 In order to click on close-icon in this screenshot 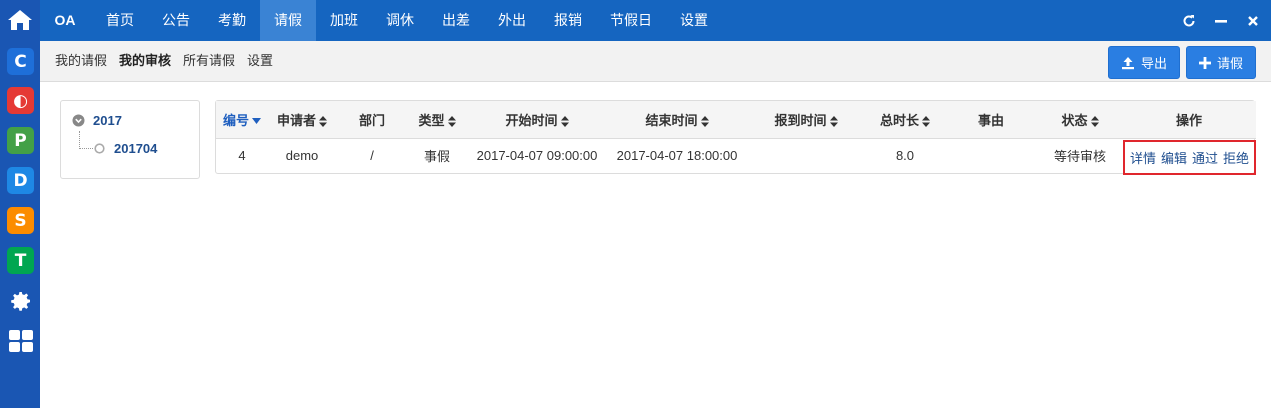, I will do `click(1253, 21)`.